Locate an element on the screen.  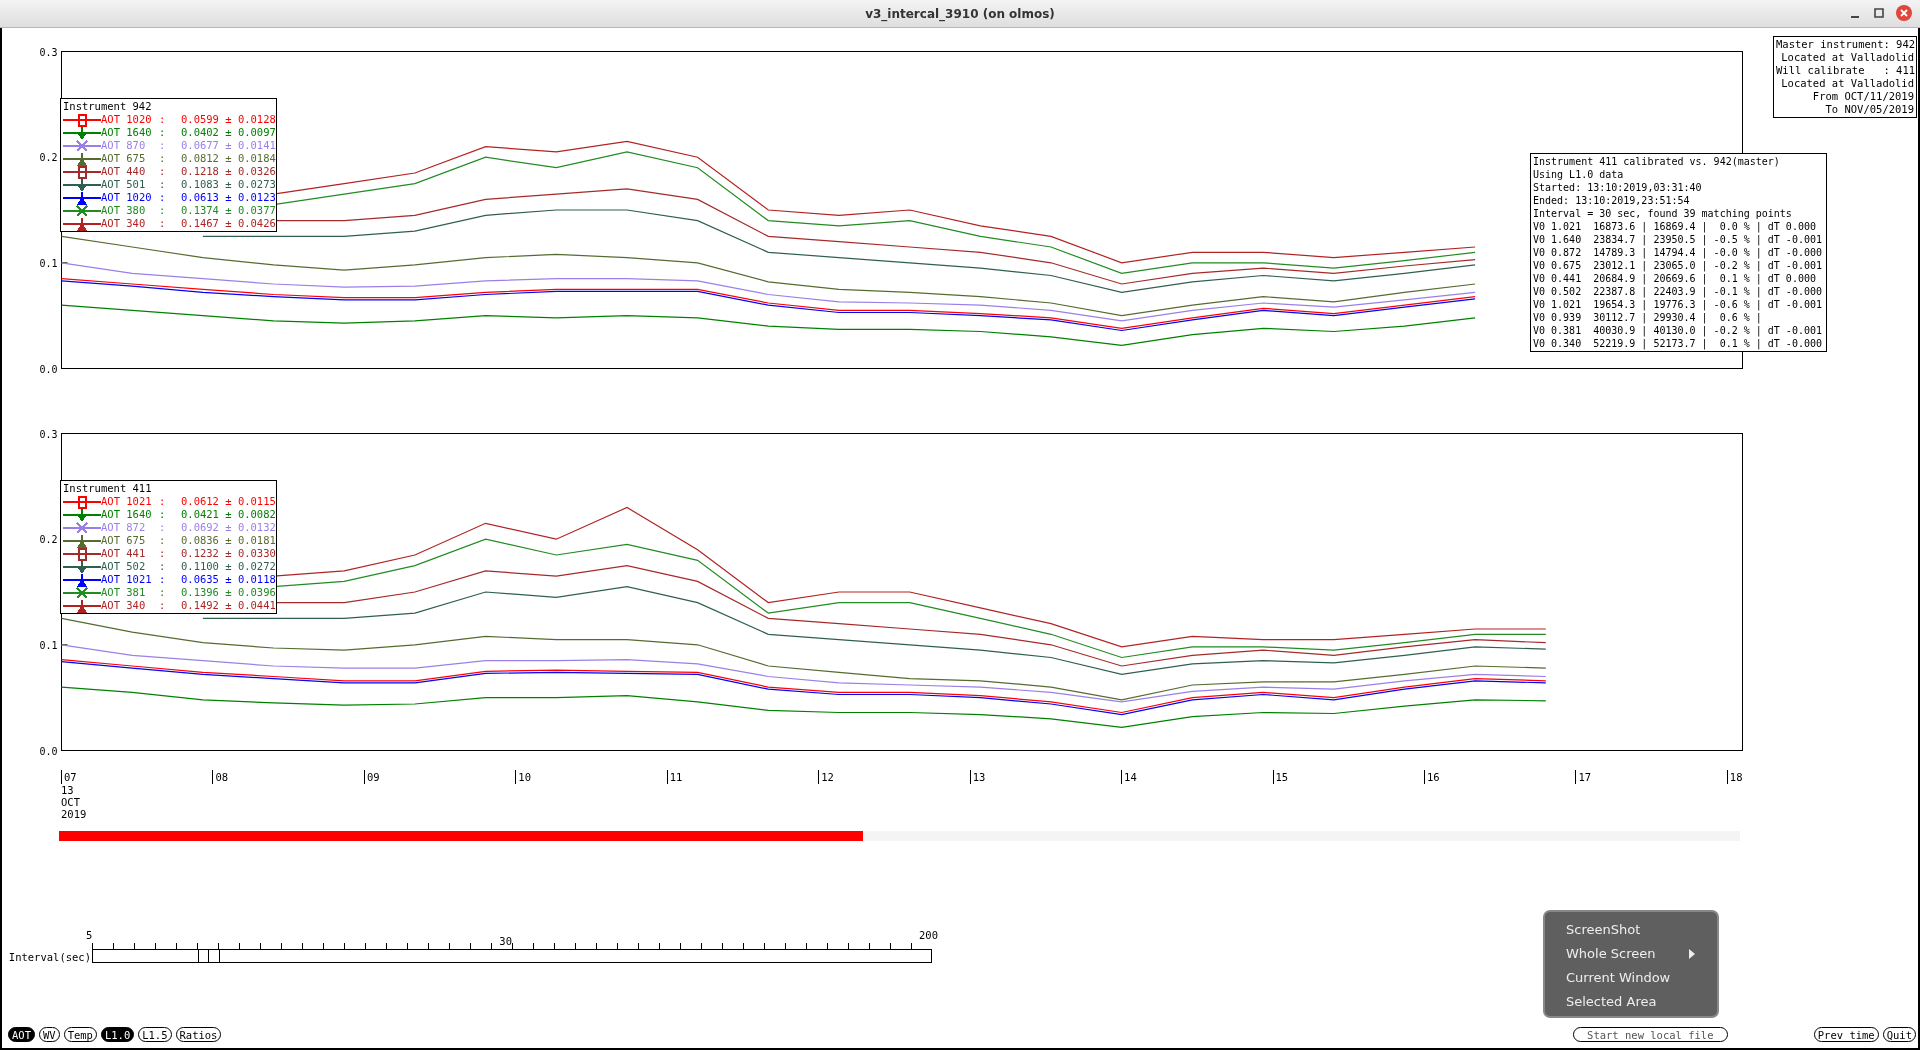
axis-label: 09 is located at coordinates (371, 777).